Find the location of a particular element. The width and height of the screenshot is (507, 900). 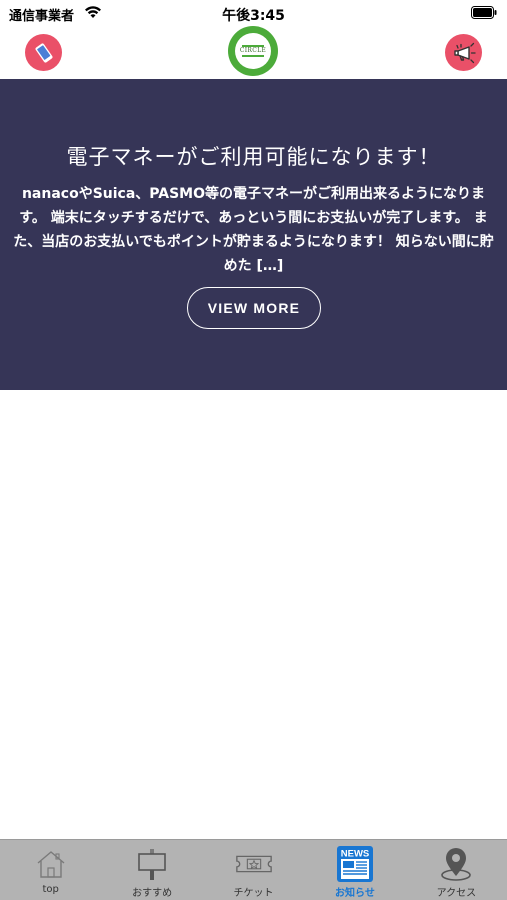

tab-recommend: おすすめ is located at coordinates (151, 870).